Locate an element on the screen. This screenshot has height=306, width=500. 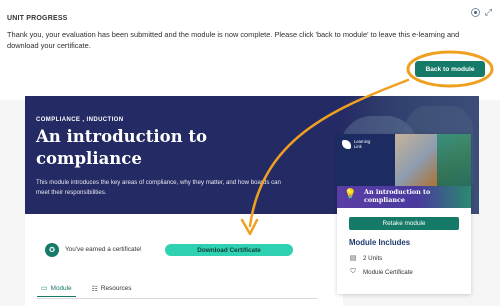
module-includes-item: ▤ 2 Units is located at coordinates (366, 258).